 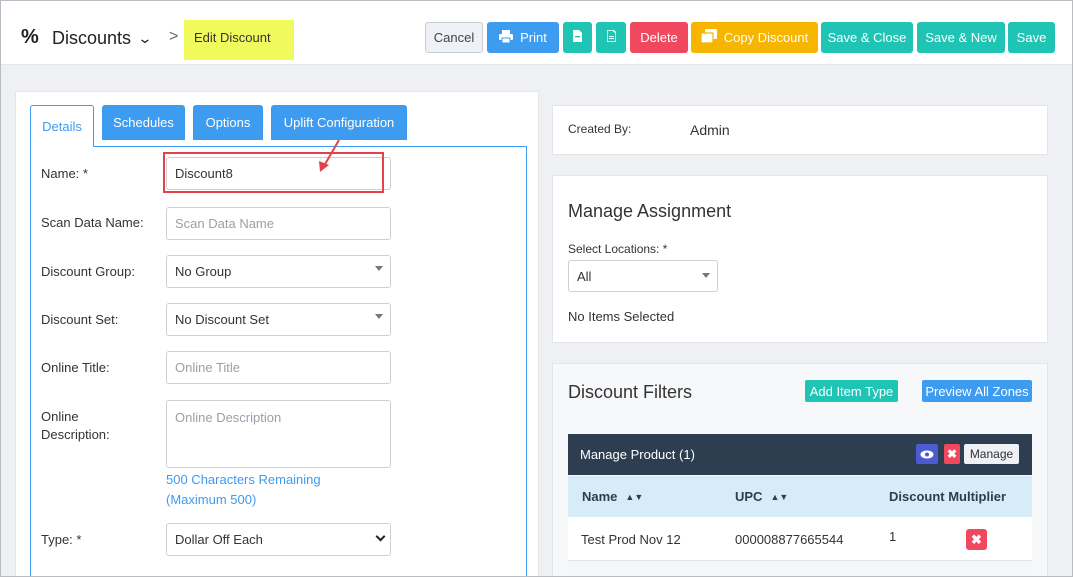 What do you see at coordinates (243, 479) in the screenshot?
I see `chars-remaining: 500 Characters Remaining` at bounding box center [243, 479].